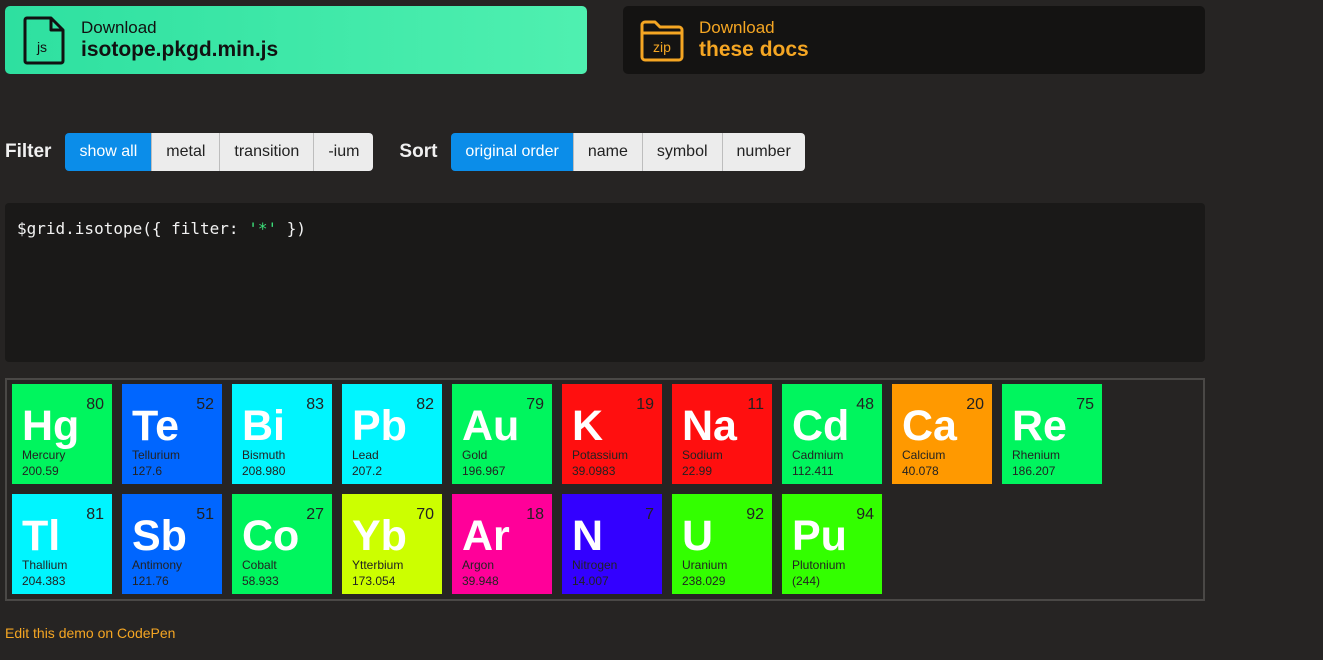  Describe the element at coordinates (133, 228) in the screenshot. I see `code-prefix: $grid.isotope({ filter:` at that location.